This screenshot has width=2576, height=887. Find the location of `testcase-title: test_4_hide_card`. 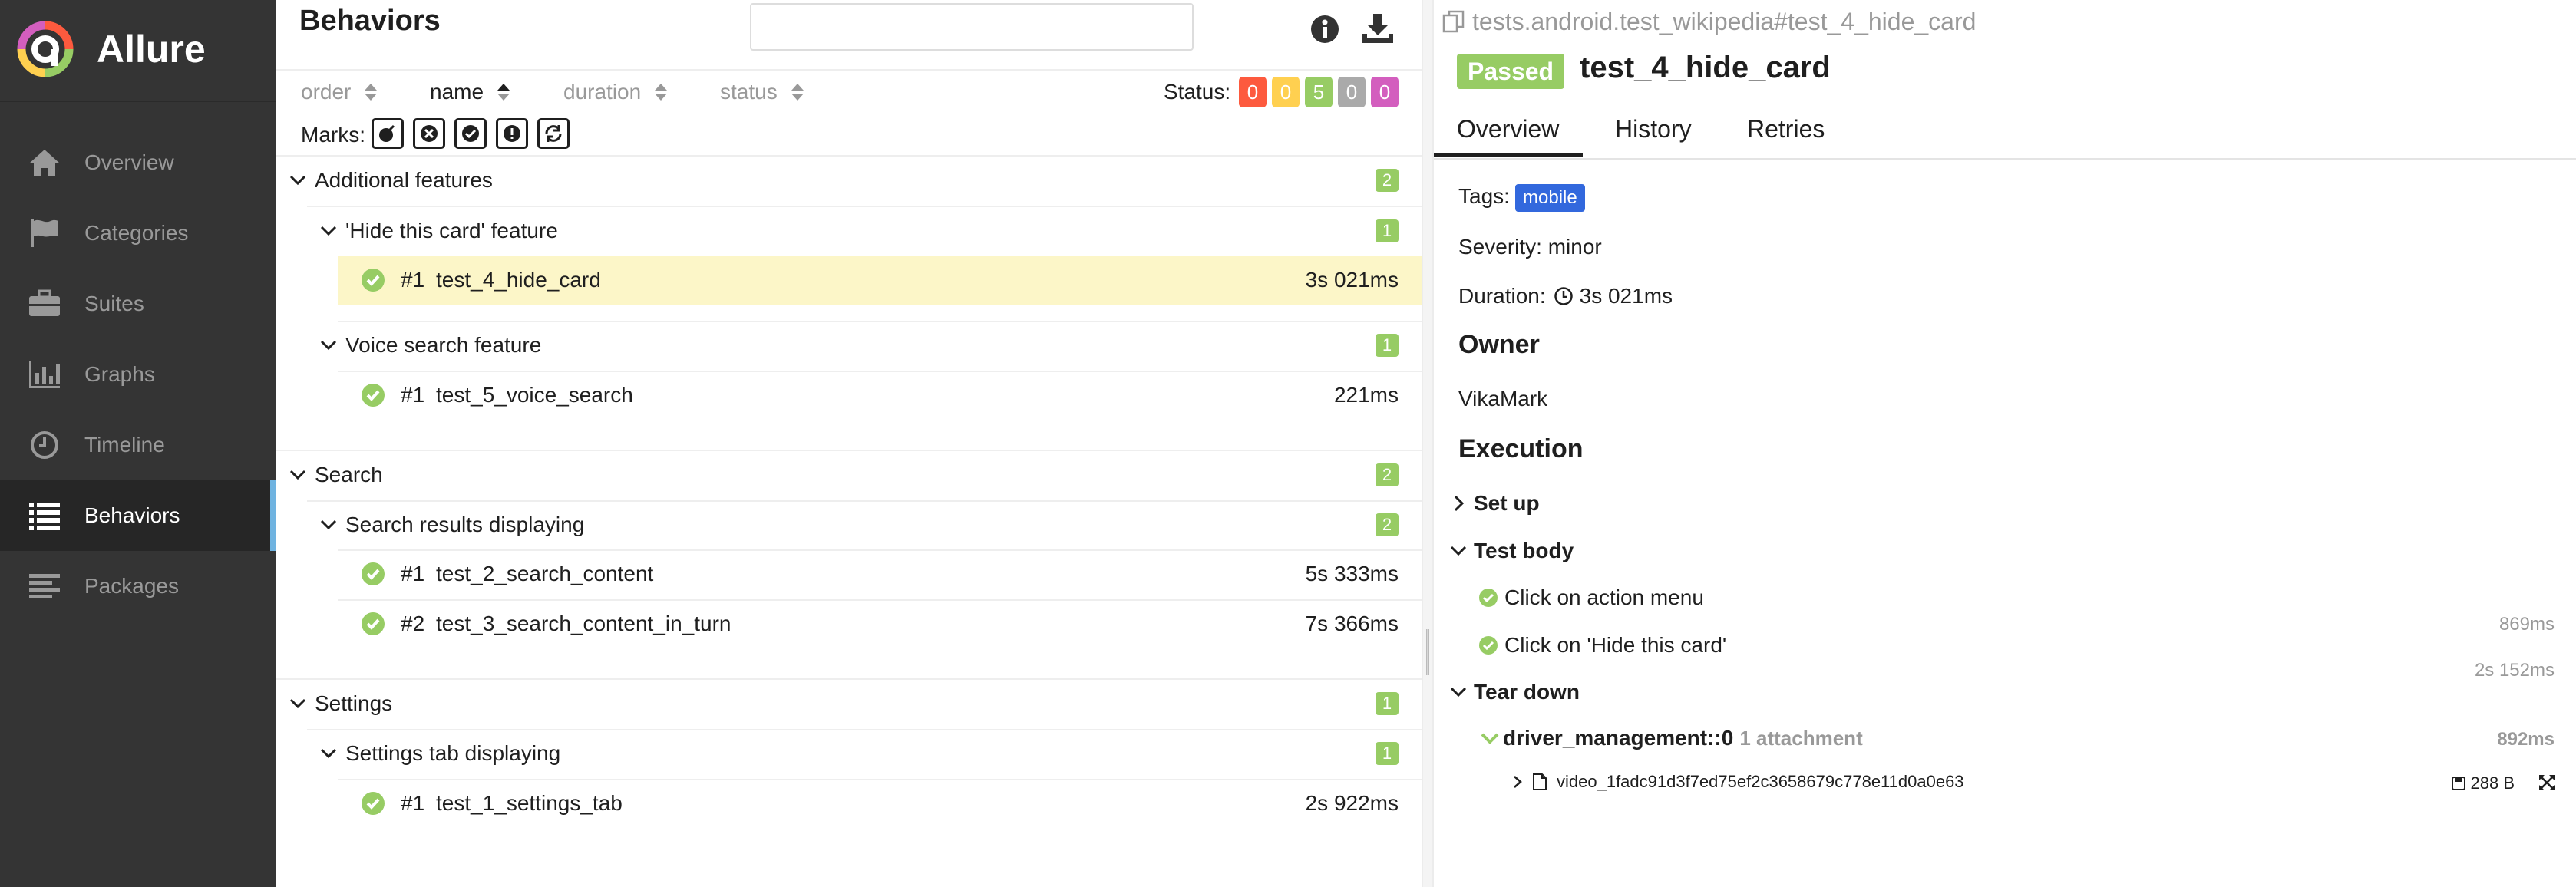

testcase-title: test_4_hide_card is located at coordinates (1705, 68).